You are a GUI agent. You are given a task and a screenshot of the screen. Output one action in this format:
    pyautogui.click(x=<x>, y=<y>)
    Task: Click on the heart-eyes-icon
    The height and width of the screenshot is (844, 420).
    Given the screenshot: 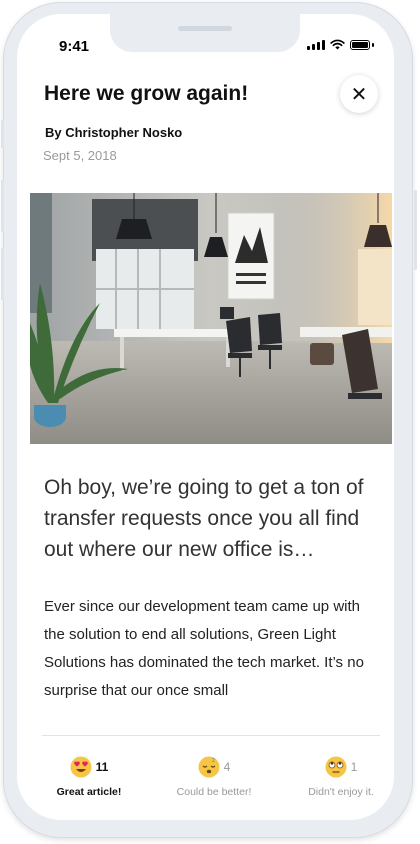 What is the action you would take?
    pyautogui.click(x=81, y=767)
    